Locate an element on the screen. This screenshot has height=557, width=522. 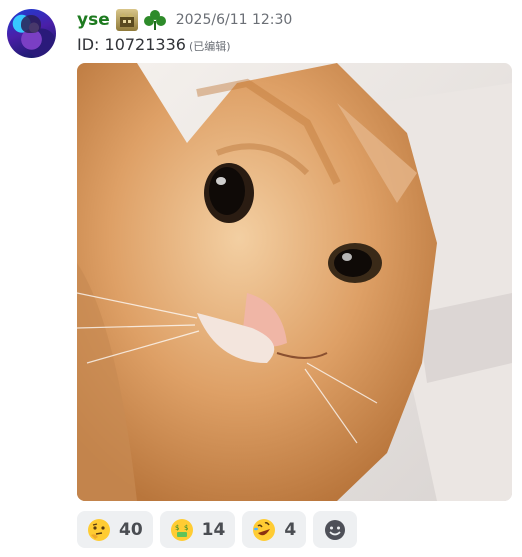
message-content: ID: 10721336 (已编辑) is located at coordinates (154, 44).